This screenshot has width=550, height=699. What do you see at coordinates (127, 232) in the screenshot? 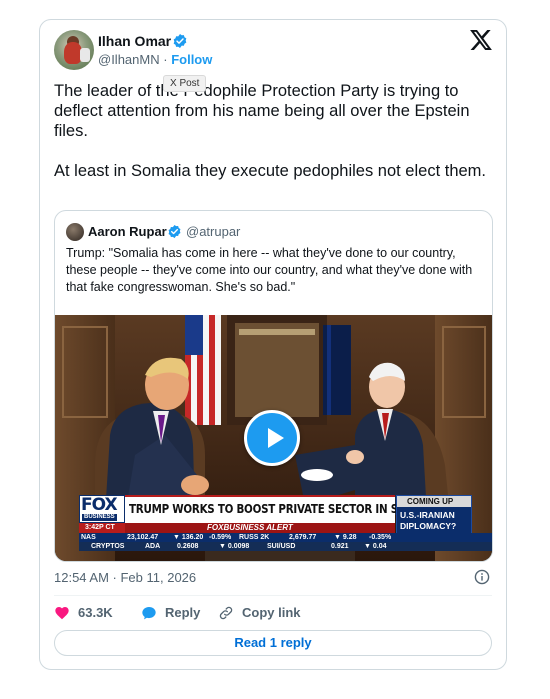
I see `quoted-author-name: Aaron Rupar` at bounding box center [127, 232].